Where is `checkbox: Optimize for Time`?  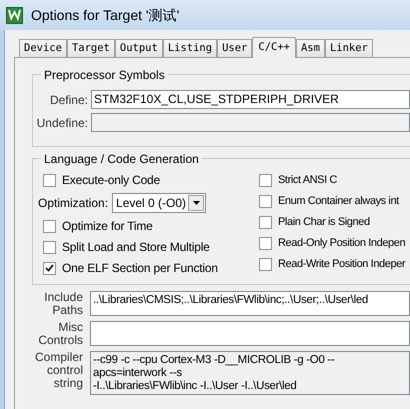 checkbox: Optimize for Time is located at coordinates (151, 226).